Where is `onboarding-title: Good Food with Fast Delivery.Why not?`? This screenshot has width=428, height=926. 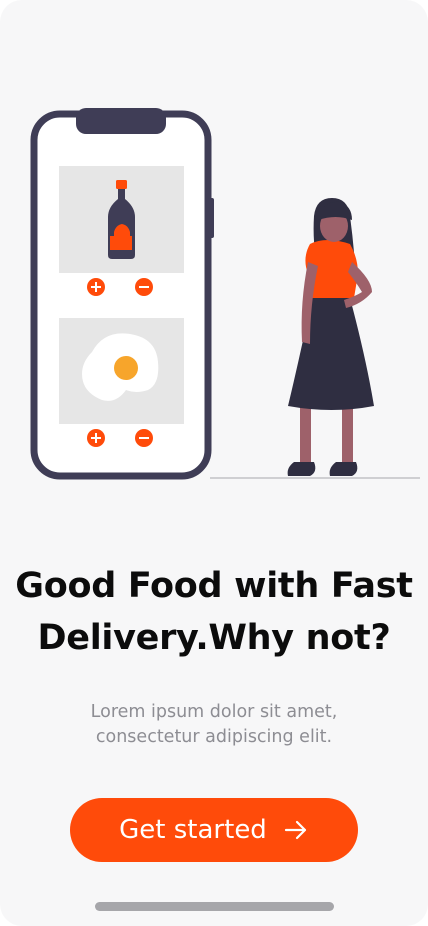 onboarding-title: Good Food with Fast Delivery.Why not? is located at coordinates (214, 612).